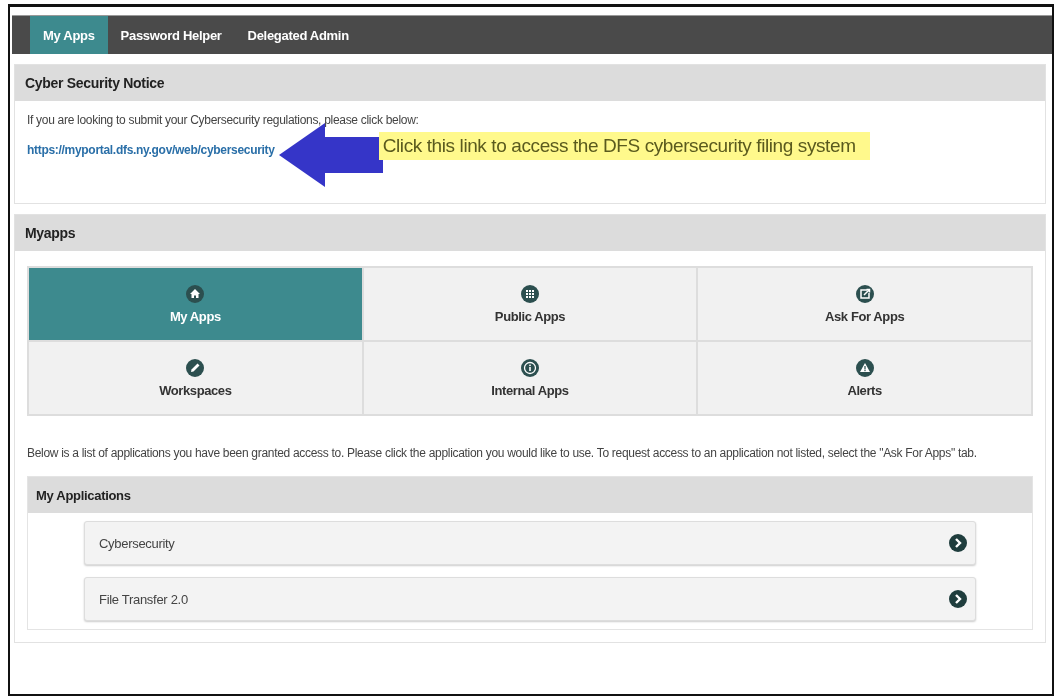 The height and width of the screenshot is (698, 1055). Describe the element at coordinates (69, 35) in the screenshot. I see `nav-tab: My Apps` at that location.